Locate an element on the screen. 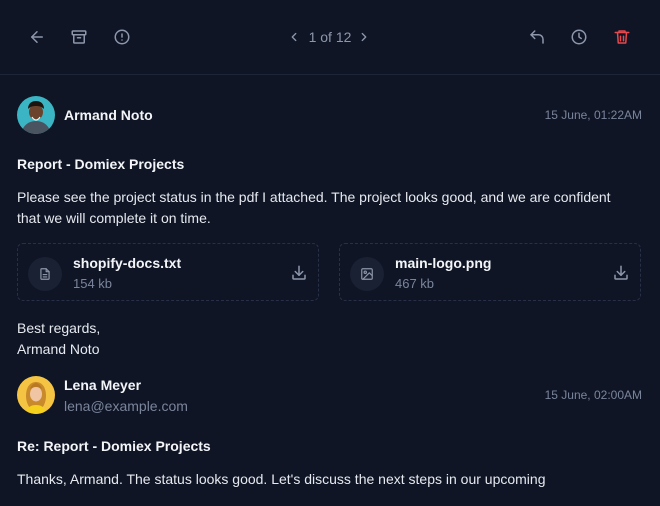 The image size is (660, 506). trash-icon is located at coordinates (622, 37).